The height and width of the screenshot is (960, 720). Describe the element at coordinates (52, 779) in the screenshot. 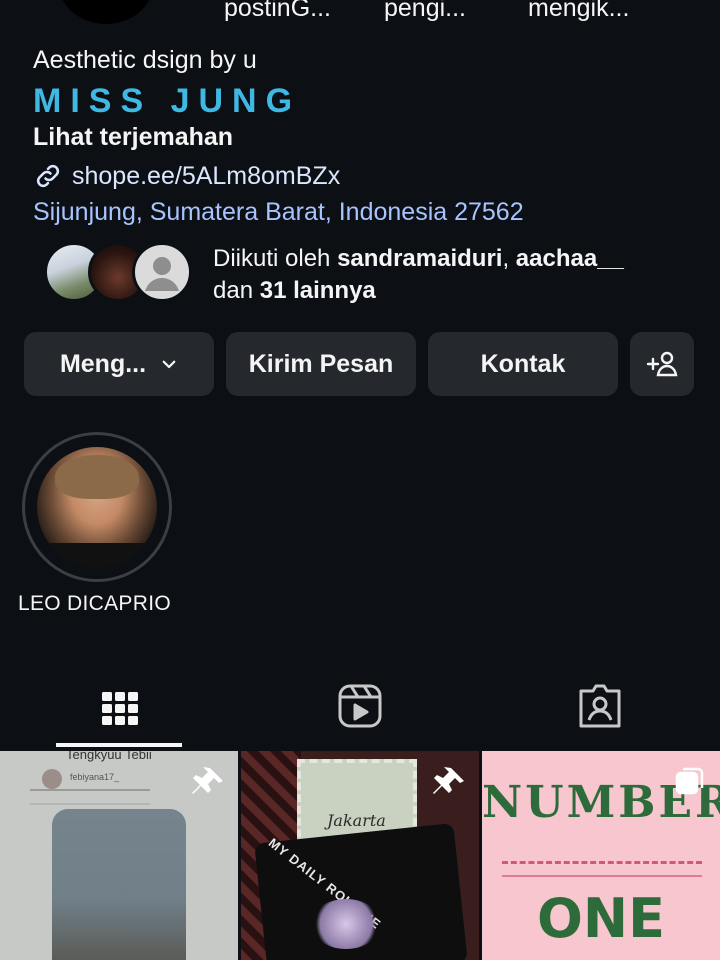

I see `avatar` at that location.